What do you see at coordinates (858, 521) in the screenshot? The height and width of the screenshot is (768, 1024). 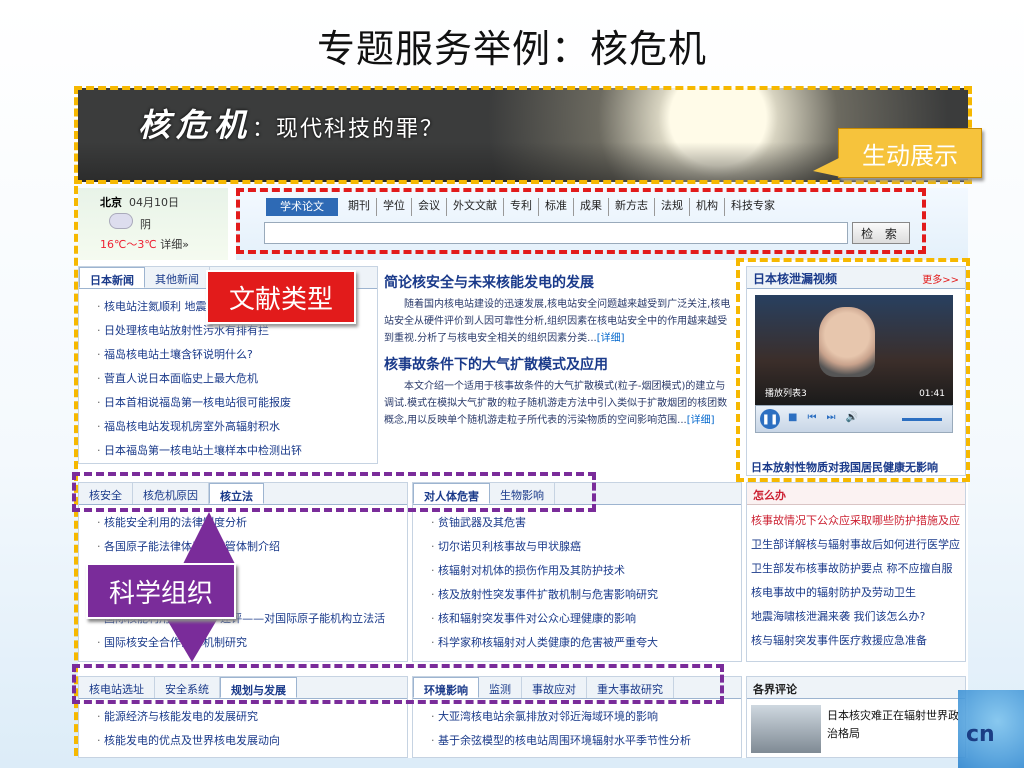 I see `list-item: 核事故情况下公众应采取哪些防护措施及应` at bounding box center [858, 521].